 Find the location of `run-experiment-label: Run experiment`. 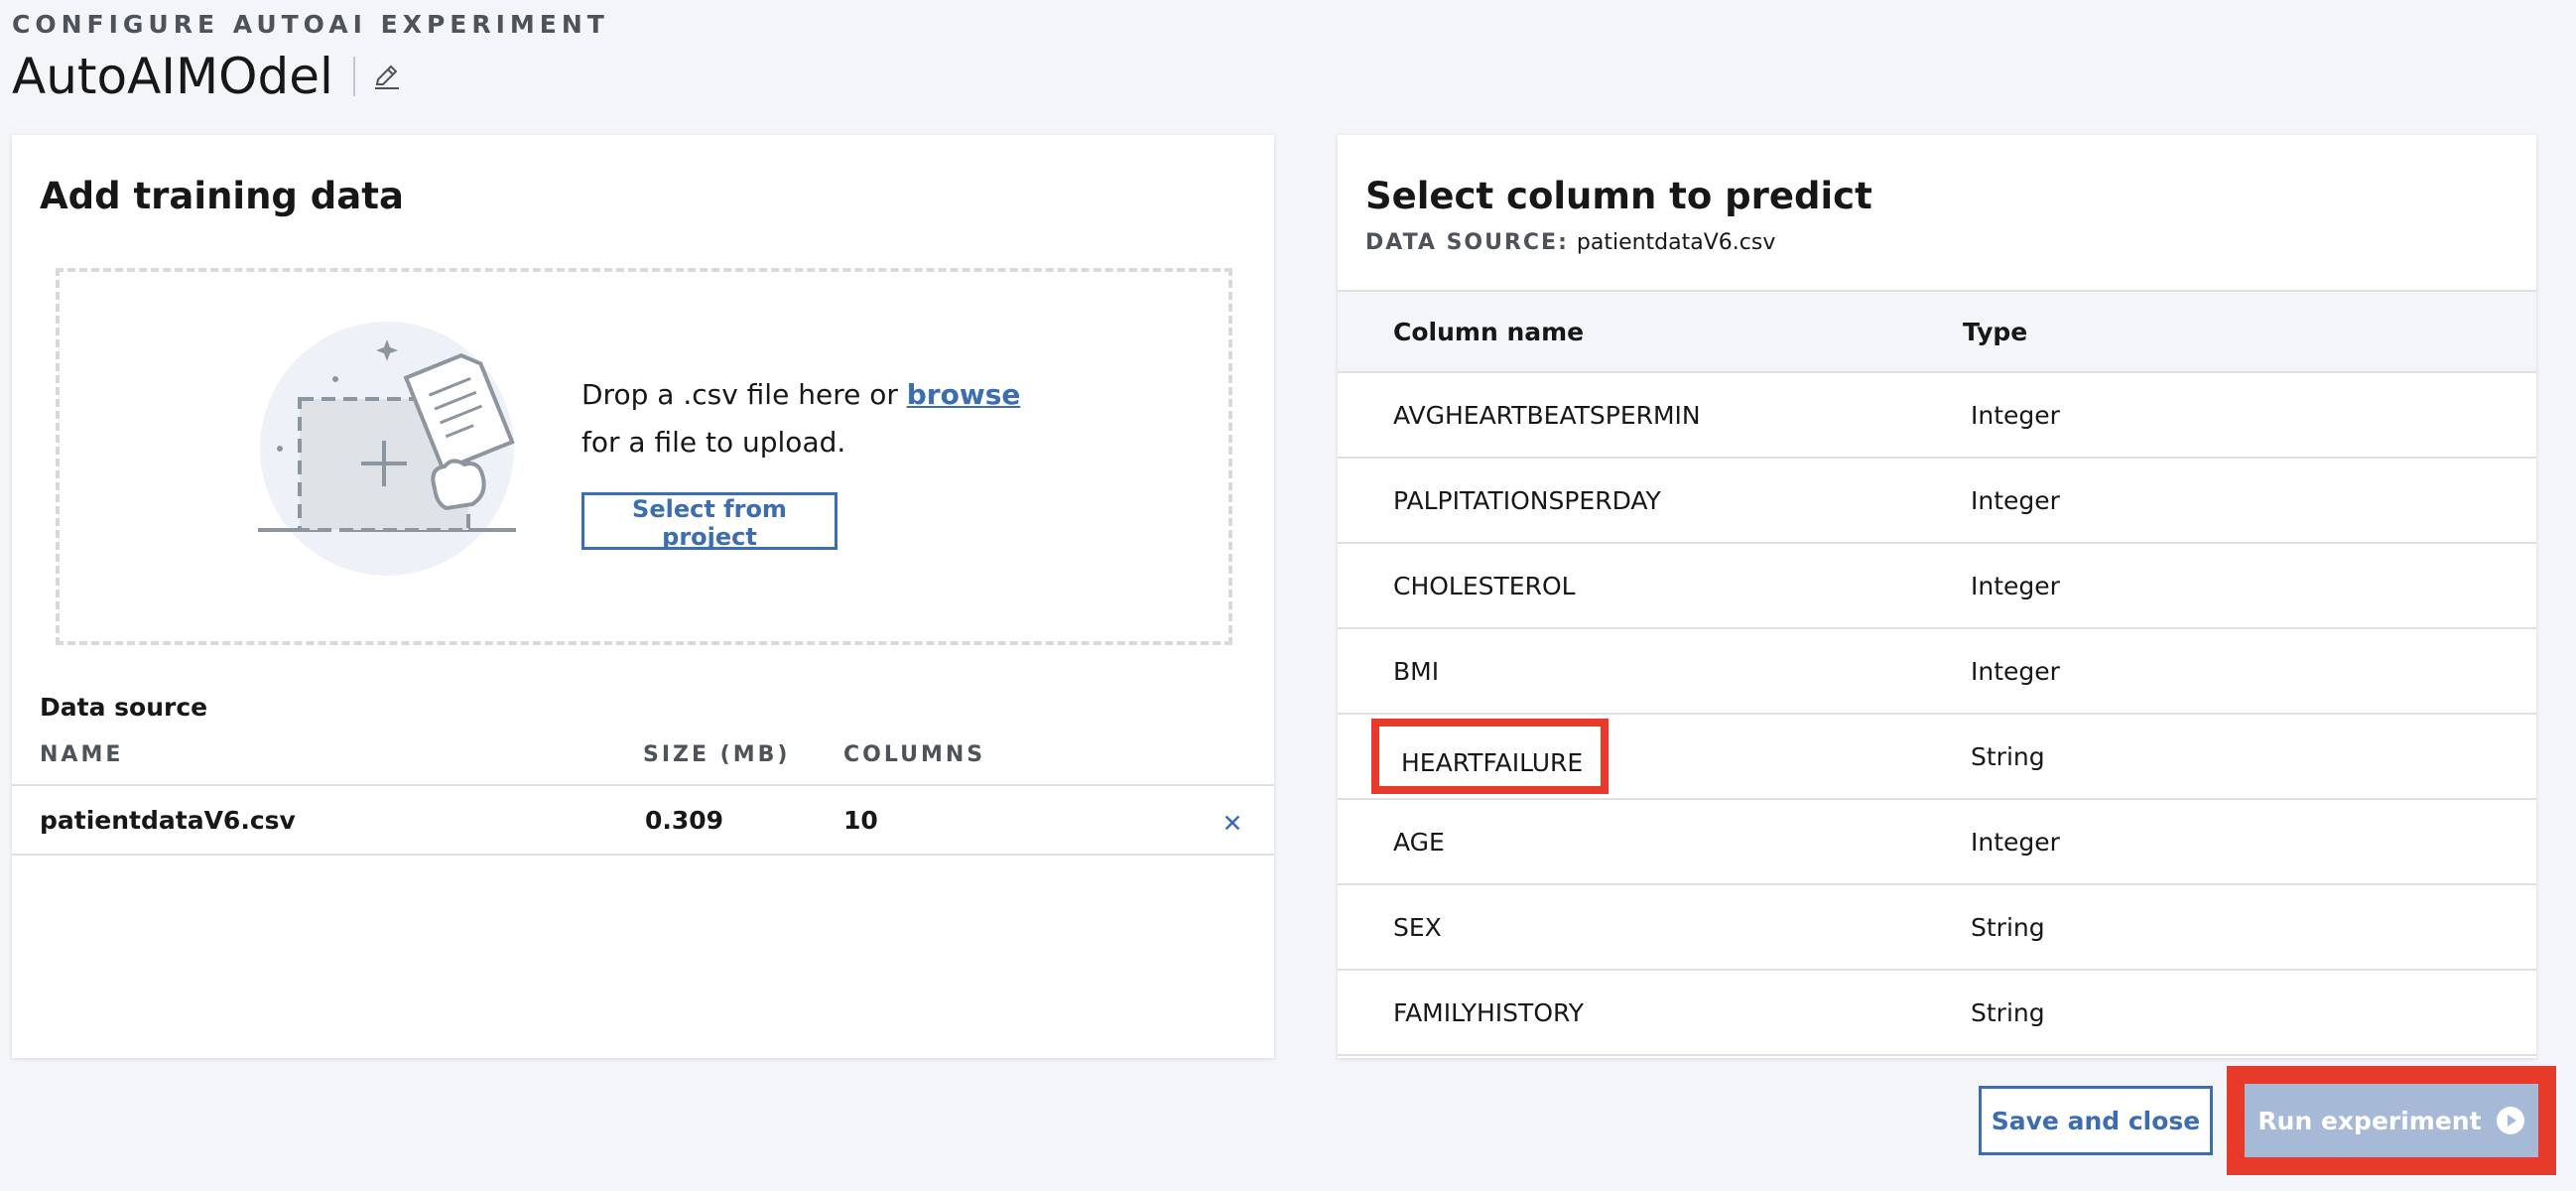

run-experiment-label: Run experiment is located at coordinates (2370, 1120).